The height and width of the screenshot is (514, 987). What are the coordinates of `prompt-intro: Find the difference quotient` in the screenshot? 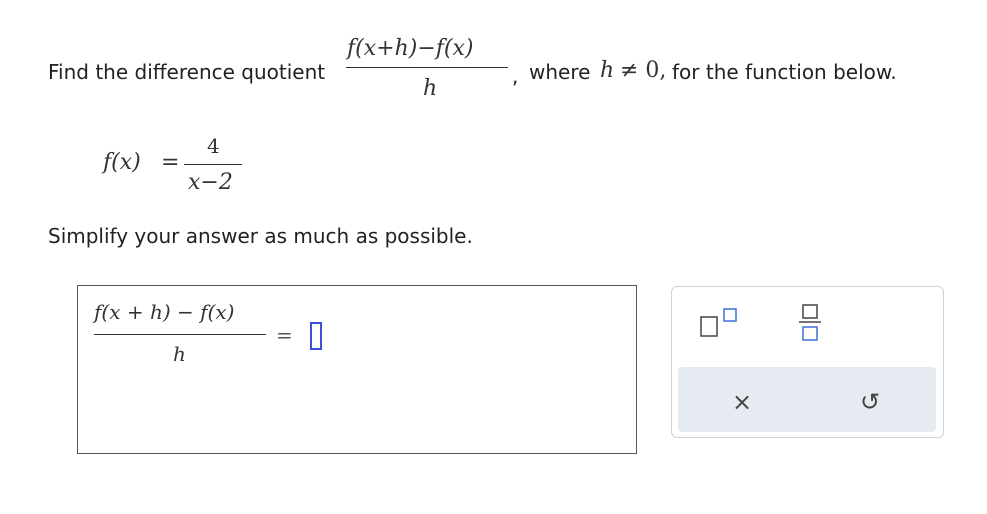 It's located at (187, 72).